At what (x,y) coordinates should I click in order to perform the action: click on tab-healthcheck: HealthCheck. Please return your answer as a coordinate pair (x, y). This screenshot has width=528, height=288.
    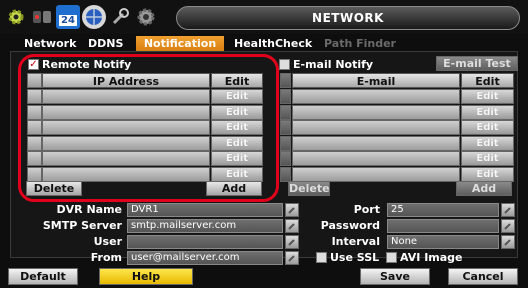
    Looking at the image, I should click on (273, 43).